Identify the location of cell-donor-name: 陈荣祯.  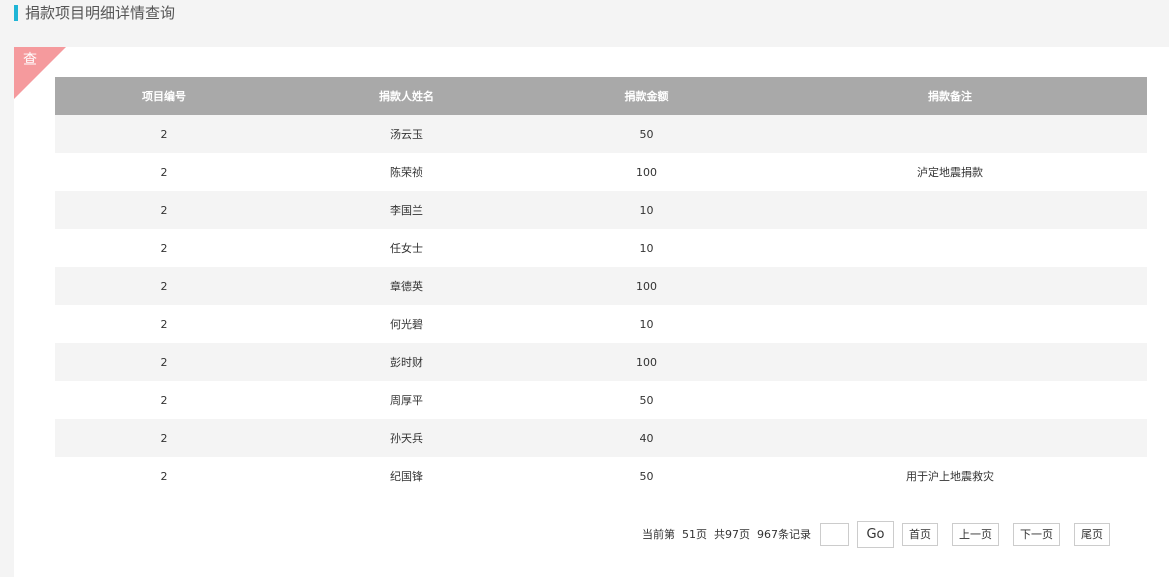
(406, 172).